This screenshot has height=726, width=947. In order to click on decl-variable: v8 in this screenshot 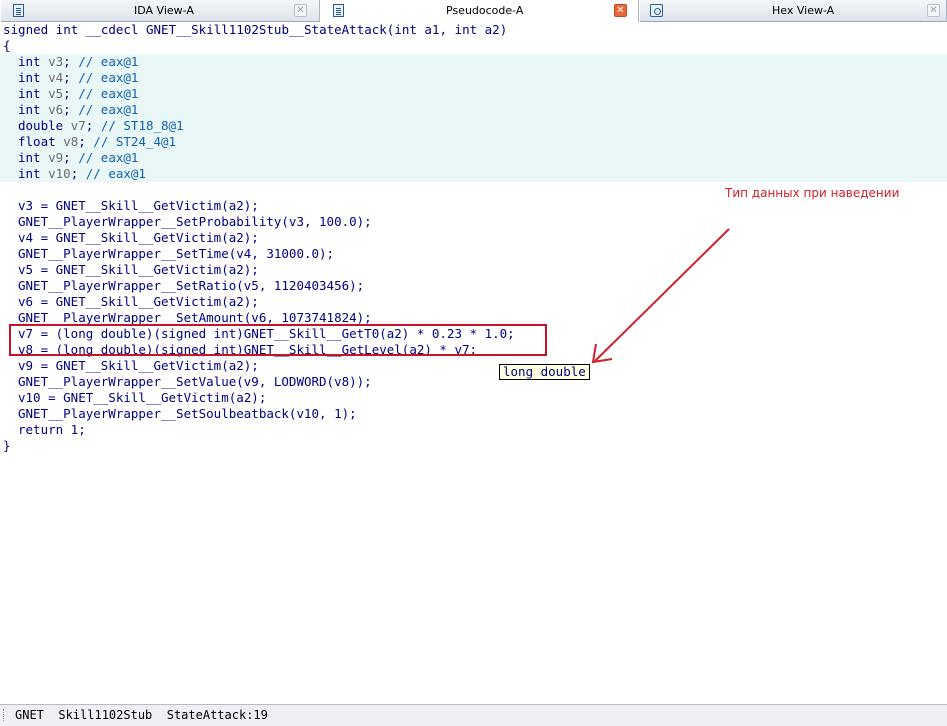, I will do `click(70, 141)`.